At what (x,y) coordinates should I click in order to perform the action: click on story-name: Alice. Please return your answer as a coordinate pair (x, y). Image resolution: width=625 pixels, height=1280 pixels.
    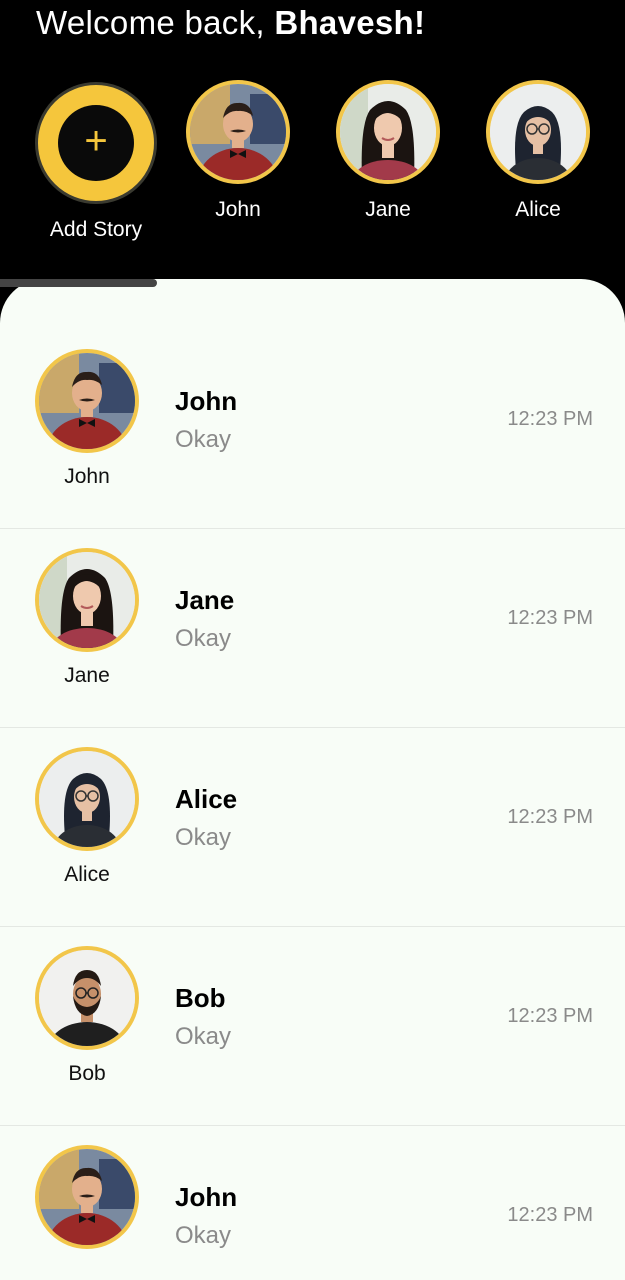
    Looking at the image, I should click on (538, 209).